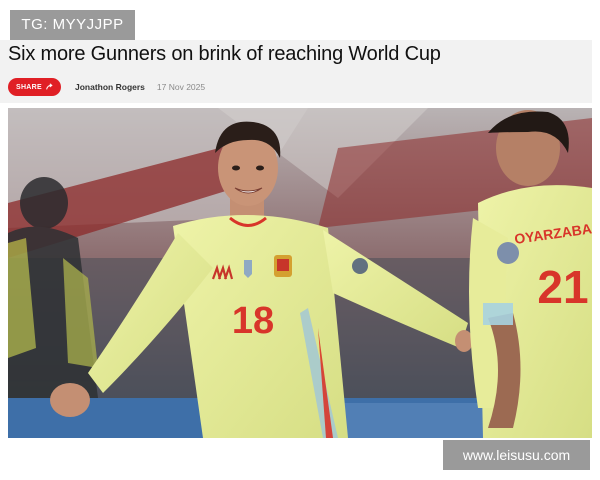  What do you see at coordinates (360, 266) in the screenshot?
I see `sleeve-patch-icon` at bounding box center [360, 266].